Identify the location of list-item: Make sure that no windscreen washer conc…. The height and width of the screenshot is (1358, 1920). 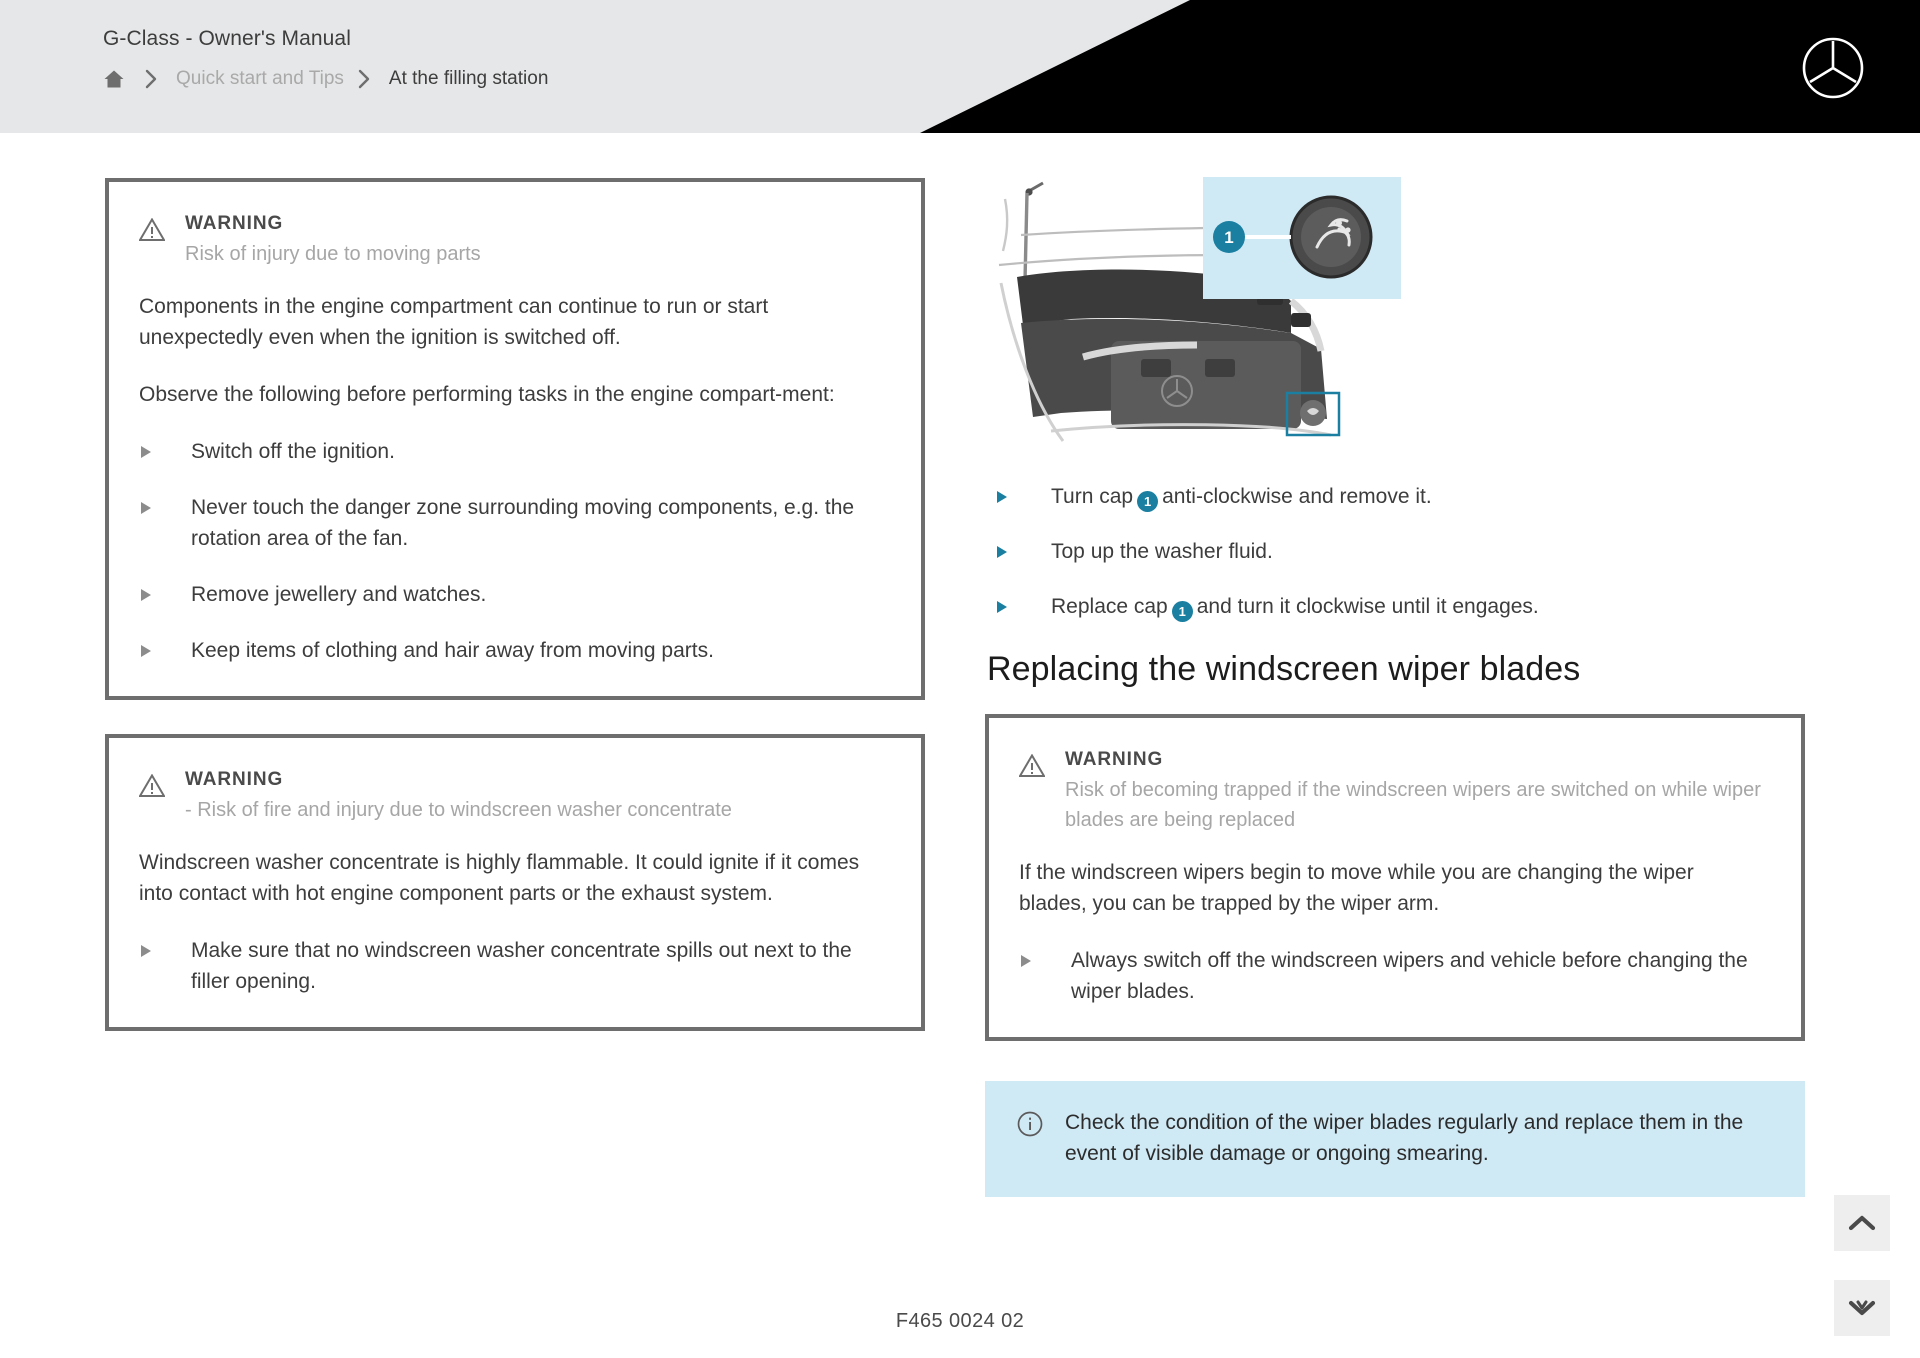
(513, 966).